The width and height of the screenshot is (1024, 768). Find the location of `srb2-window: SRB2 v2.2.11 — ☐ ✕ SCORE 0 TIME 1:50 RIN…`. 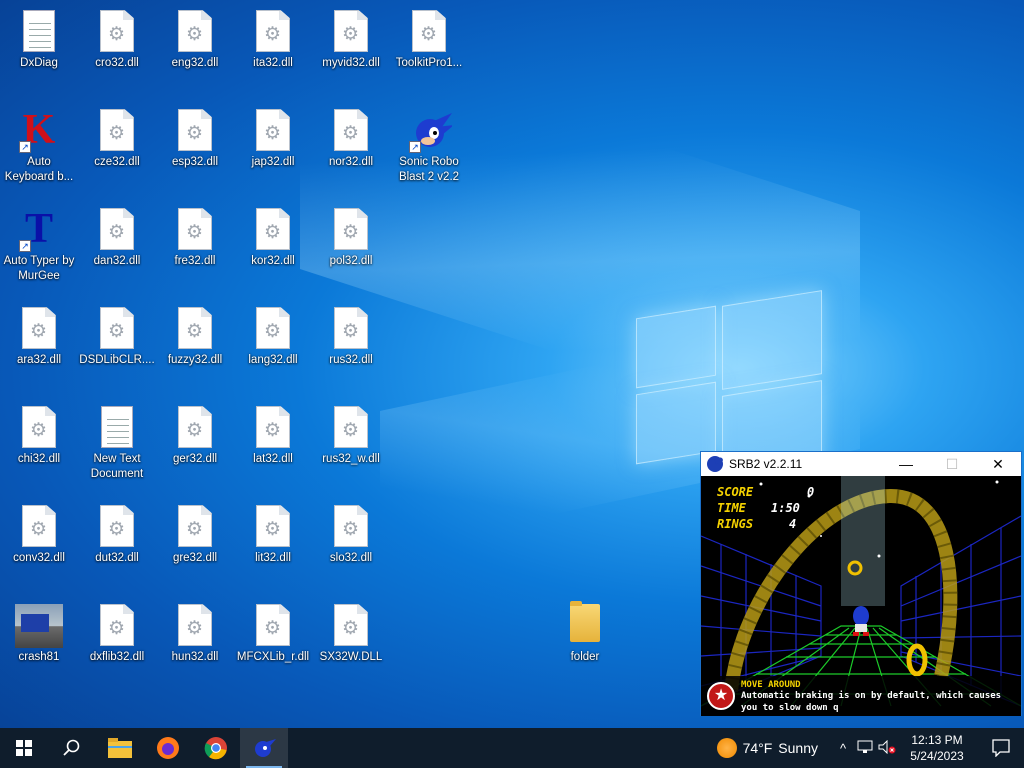

srb2-window: SRB2 v2.2.11 — ☐ ✕ SCORE 0 TIME 1:50 RIN… is located at coordinates (861, 583).